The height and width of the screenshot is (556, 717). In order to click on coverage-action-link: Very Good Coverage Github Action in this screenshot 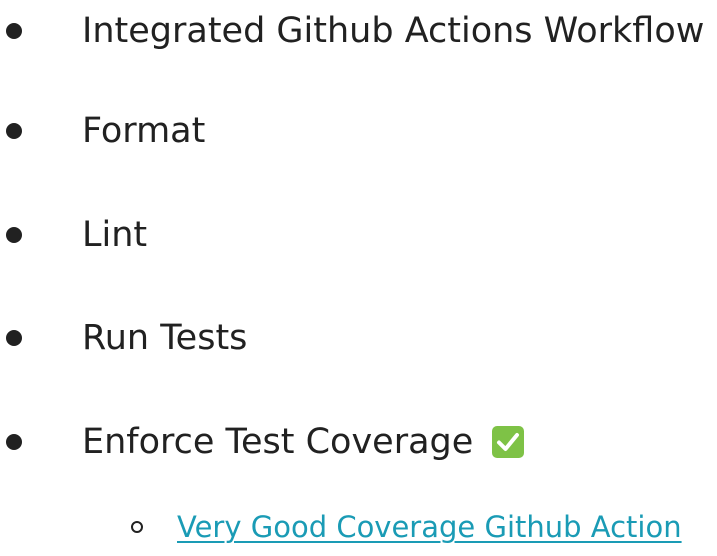, I will do `click(429, 527)`.